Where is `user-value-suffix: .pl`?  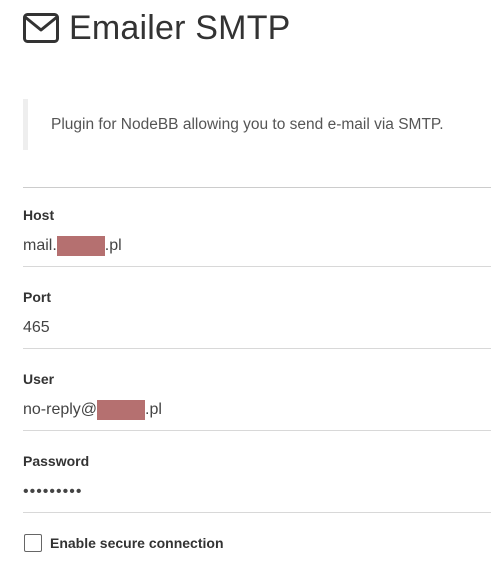
user-value-suffix: .pl is located at coordinates (153, 409).